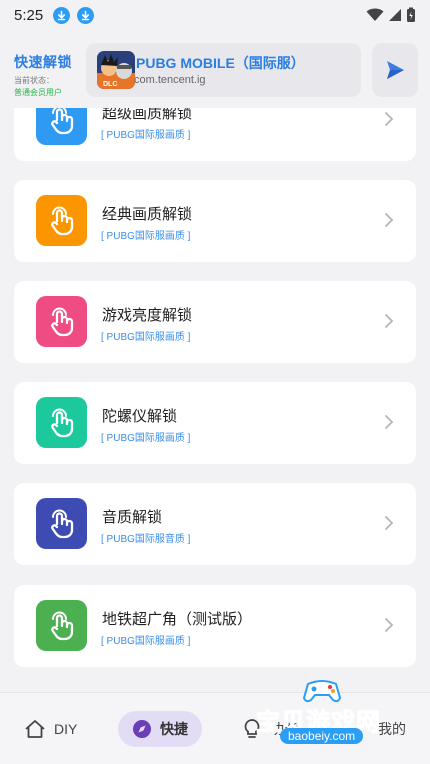 The image size is (430, 764). I want to click on watermark-url: baobeiy.com, so click(322, 736).